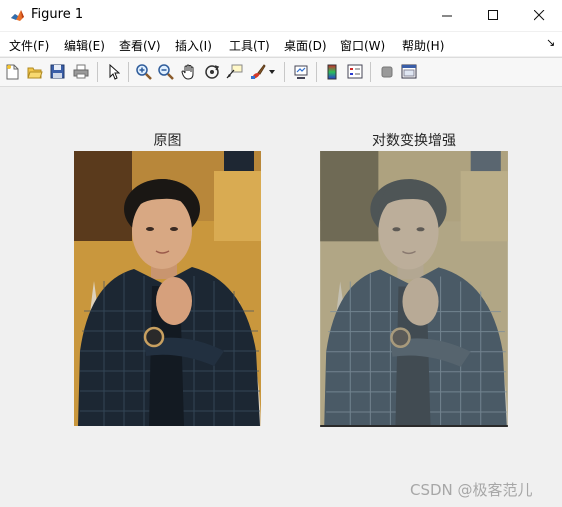 Image resolution: width=562 pixels, height=507 pixels. I want to click on menu-insert: 插入(I), so click(193, 45).